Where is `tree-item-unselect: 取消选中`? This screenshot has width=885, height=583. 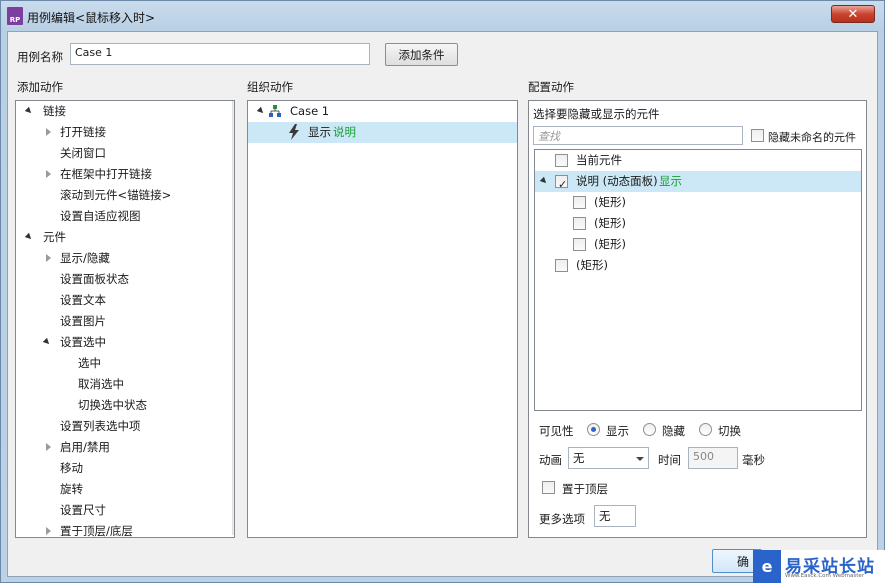
tree-item-unselect: 取消选中 is located at coordinates (124, 384).